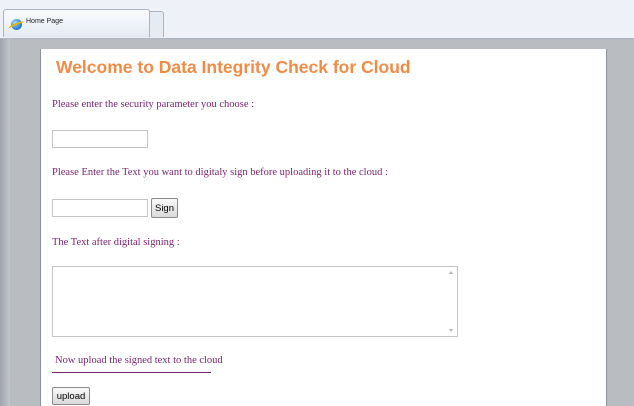 The height and width of the screenshot is (406, 634). What do you see at coordinates (100, 208) in the screenshot?
I see `text-to-sign-input` at bounding box center [100, 208].